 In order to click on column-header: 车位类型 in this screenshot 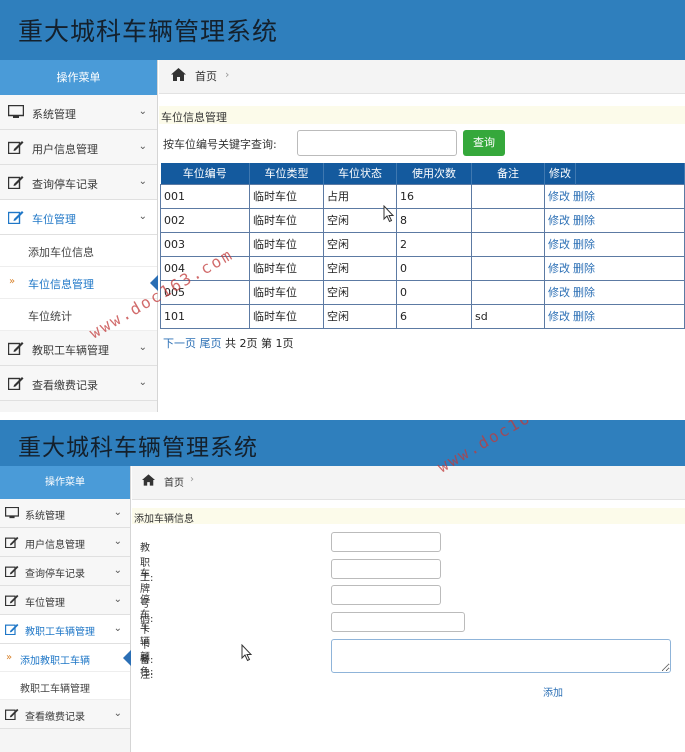, I will do `click(286, 173)`.